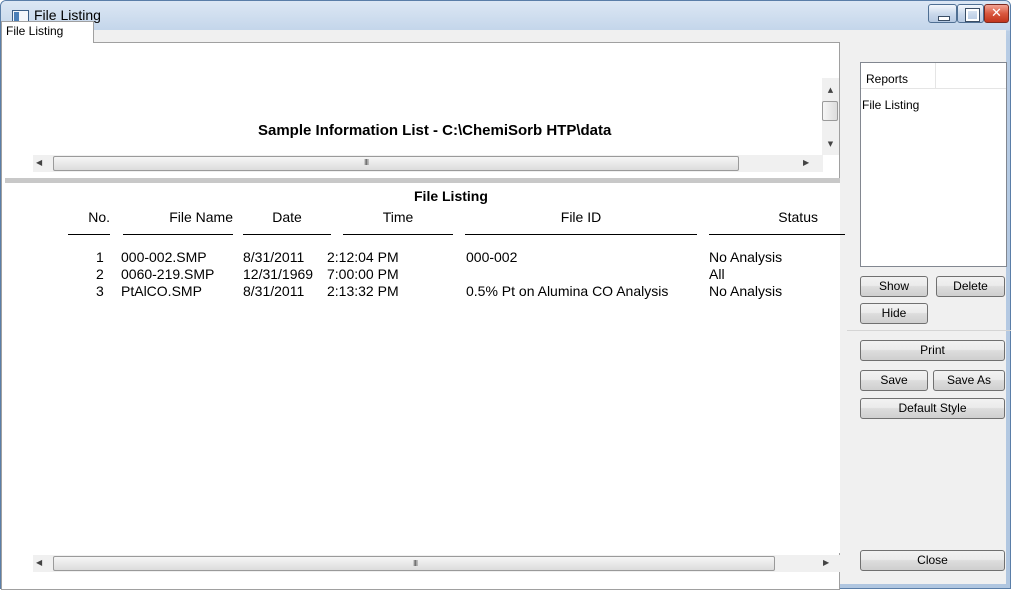  I want to click on column-header-file-id: File ID, so click(581, 222).